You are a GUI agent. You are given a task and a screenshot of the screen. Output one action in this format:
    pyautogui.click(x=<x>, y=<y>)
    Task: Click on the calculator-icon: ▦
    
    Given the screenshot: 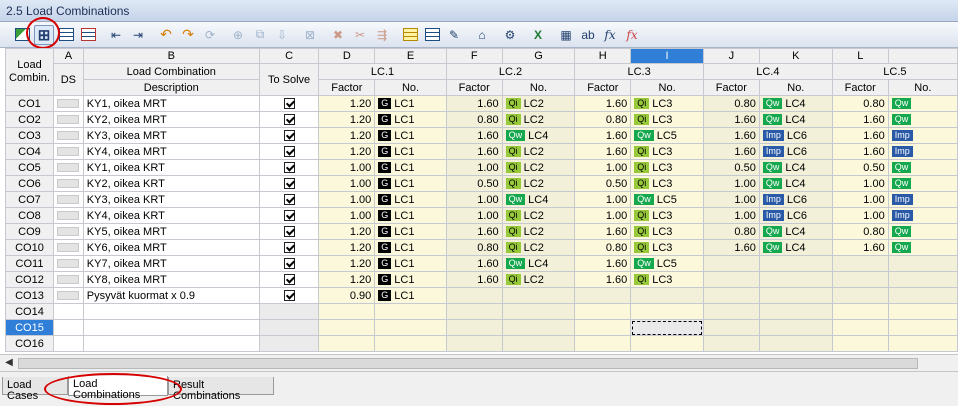 What is the action you would take?
    pyautogui.click(x=566, y=35)
    